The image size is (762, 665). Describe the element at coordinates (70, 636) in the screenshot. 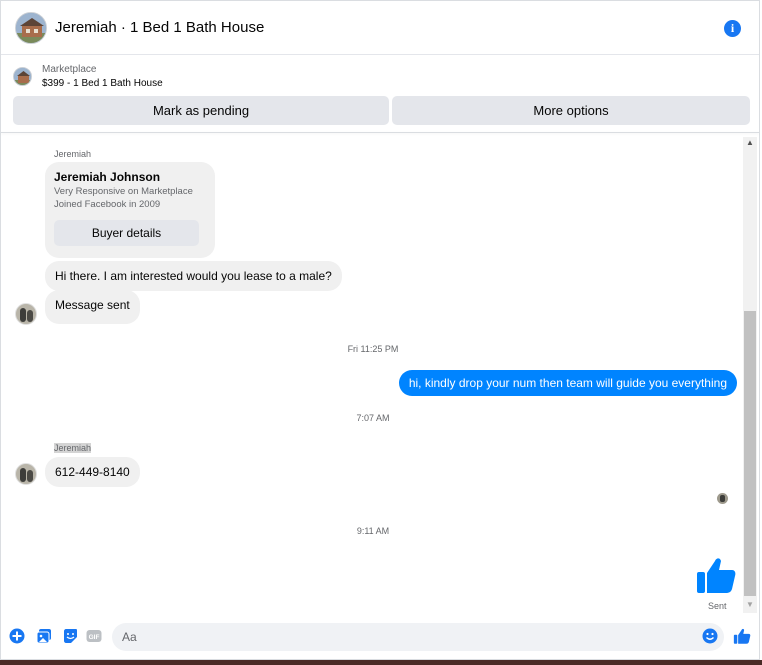

I see `sticker-icon` at that location.